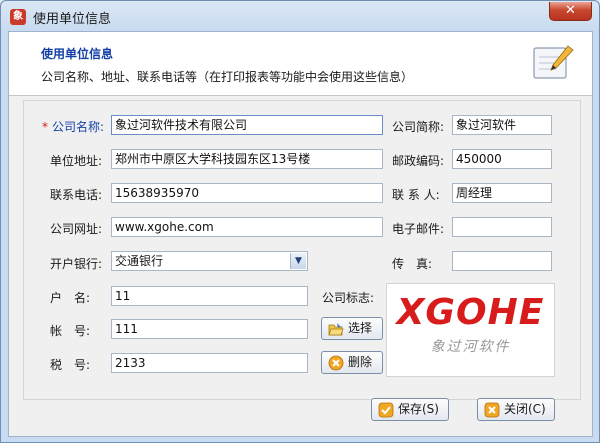  What do you see at coordinates (418, 127) in the screenshot?
I see `company-short-label: 公司简称:` at bounding box center [418, 127].